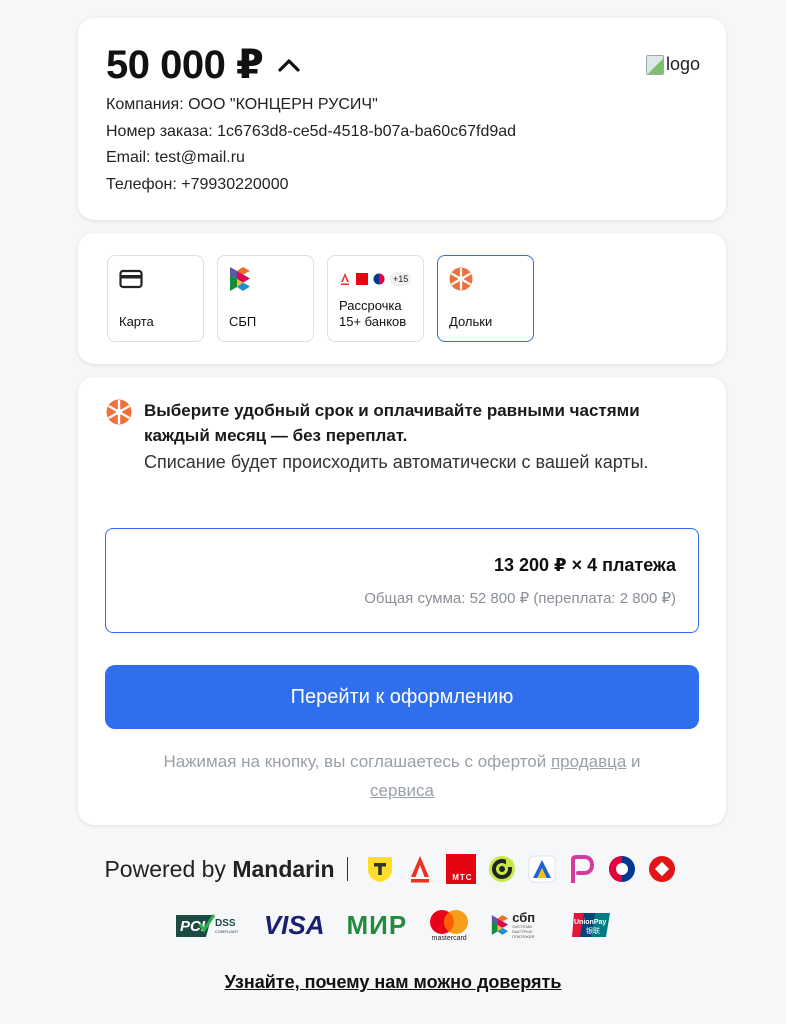 The width and height of the screenshot is (786, 1024). Describe the element at coordinates (471, 321) in the screenshot. I see `method-dolyami-label: Дольки` at that location.